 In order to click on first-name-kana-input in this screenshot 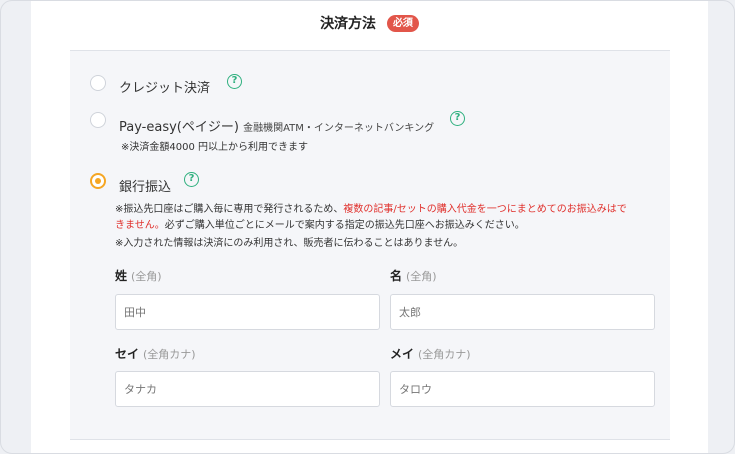, I will do `click(522, 389)`.